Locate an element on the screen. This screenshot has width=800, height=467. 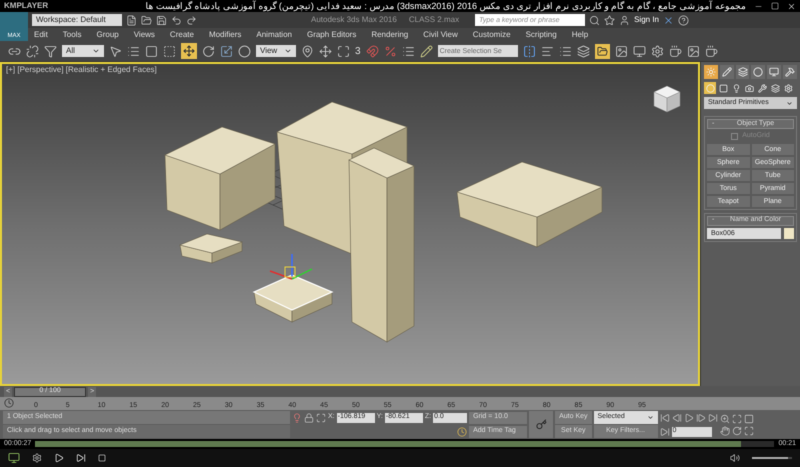
edit-named-selection-icon is located at coordinates (426, 51).